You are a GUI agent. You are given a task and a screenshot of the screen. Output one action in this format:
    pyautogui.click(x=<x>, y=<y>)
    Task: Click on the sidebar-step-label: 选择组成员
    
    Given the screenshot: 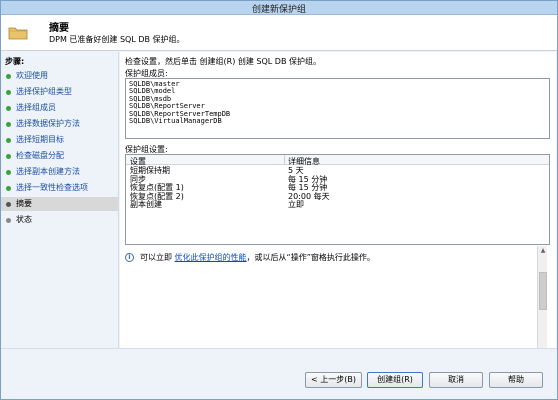 What is the action you would take?
    pyautogui.click(x=36, y=107)
    